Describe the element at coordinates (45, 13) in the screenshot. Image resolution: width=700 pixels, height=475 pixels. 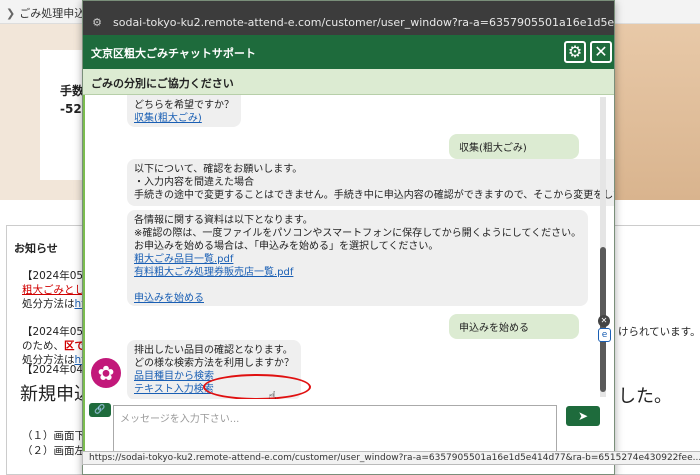
I see `background-tab: ❯ ごみ処理申込` at that location.